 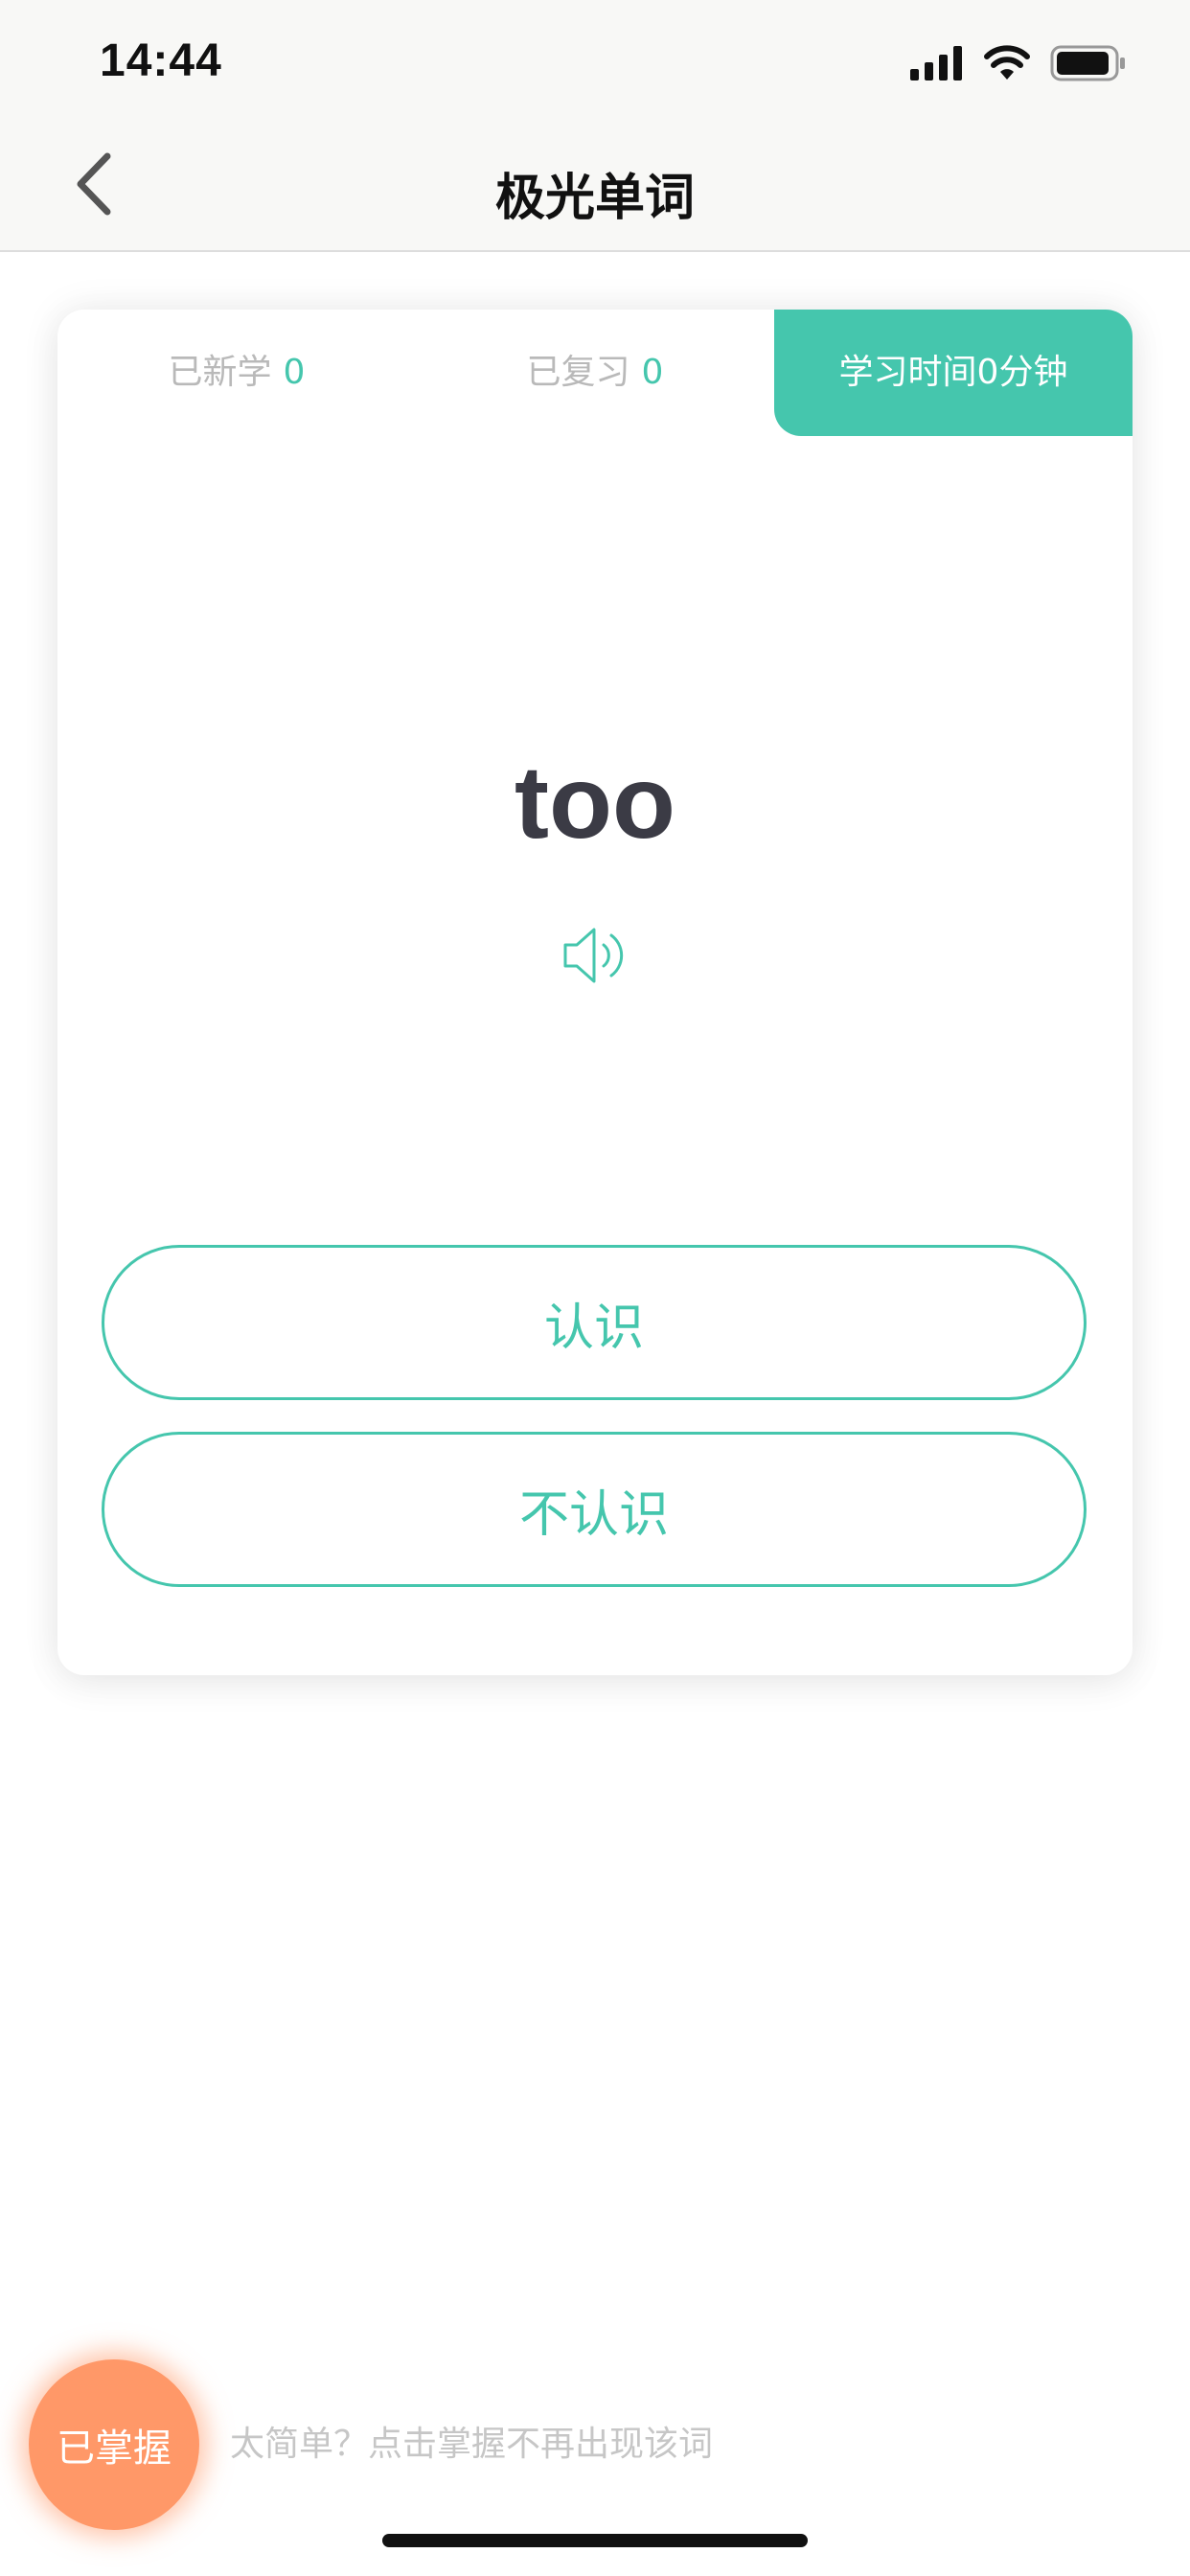 What do you see at coordinates (653, 373) in the screenshot?
I see `stat-review-value: 0` at bounding box center [653, 373].